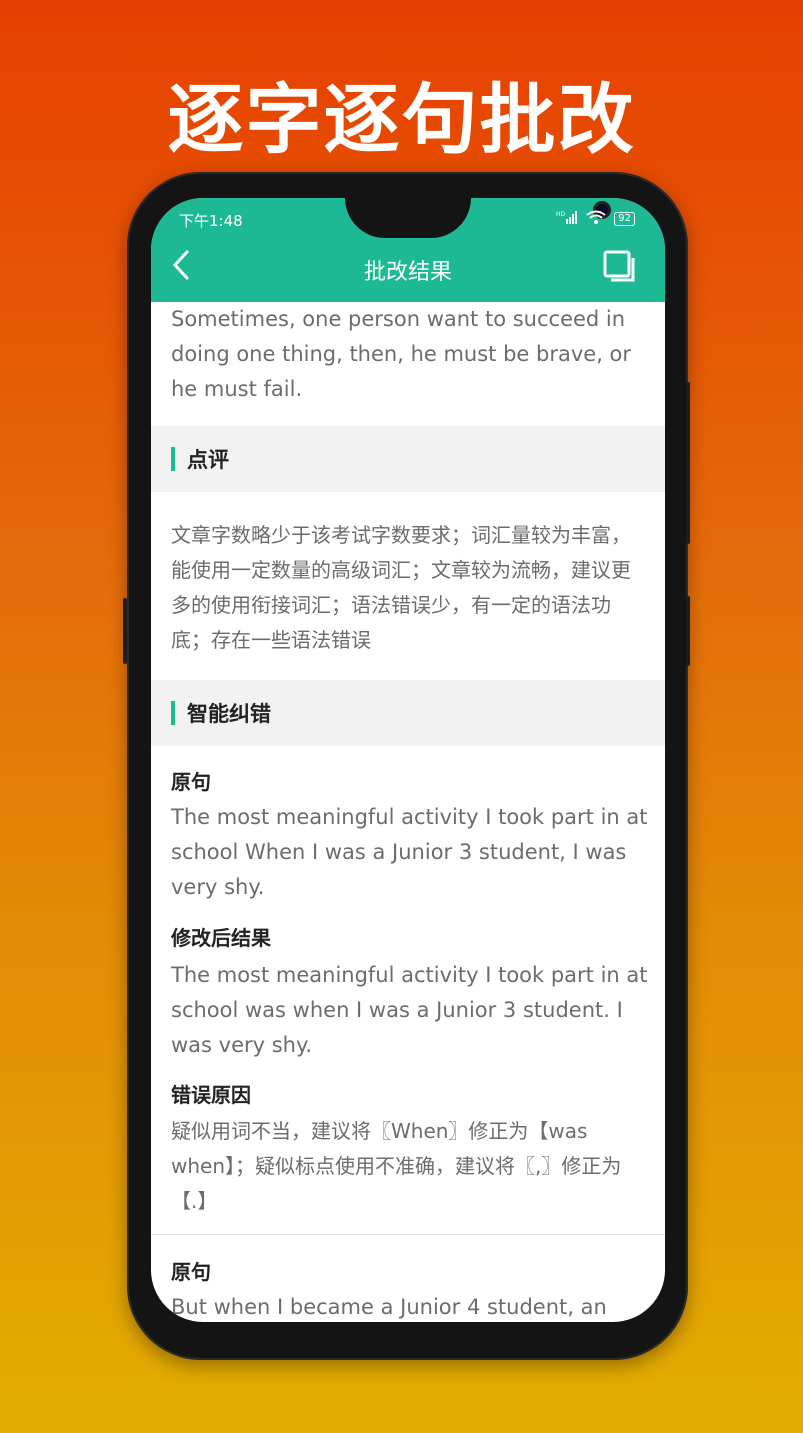  Describe the element at coordinates (389, 1307) in the screenshot. I see `original-sentence: But when I became a Junior 4 student, an` at that location.